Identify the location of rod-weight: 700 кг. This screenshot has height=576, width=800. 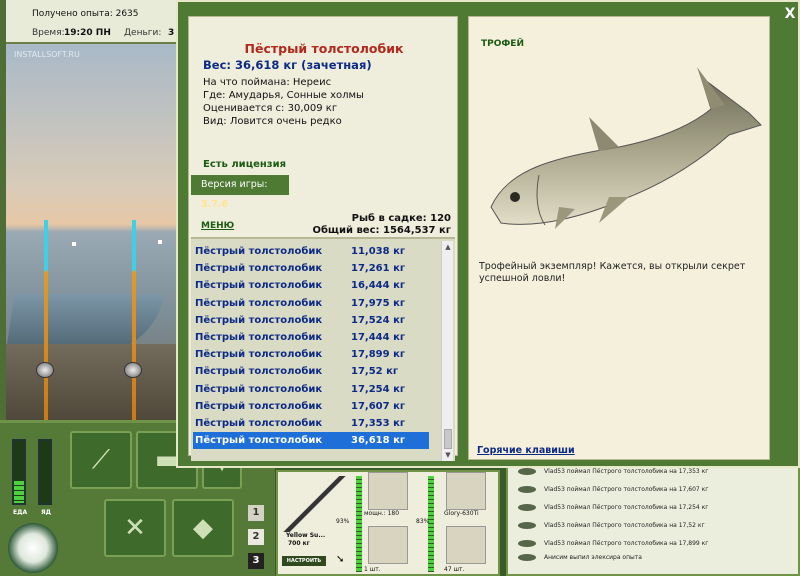
(299, 543).